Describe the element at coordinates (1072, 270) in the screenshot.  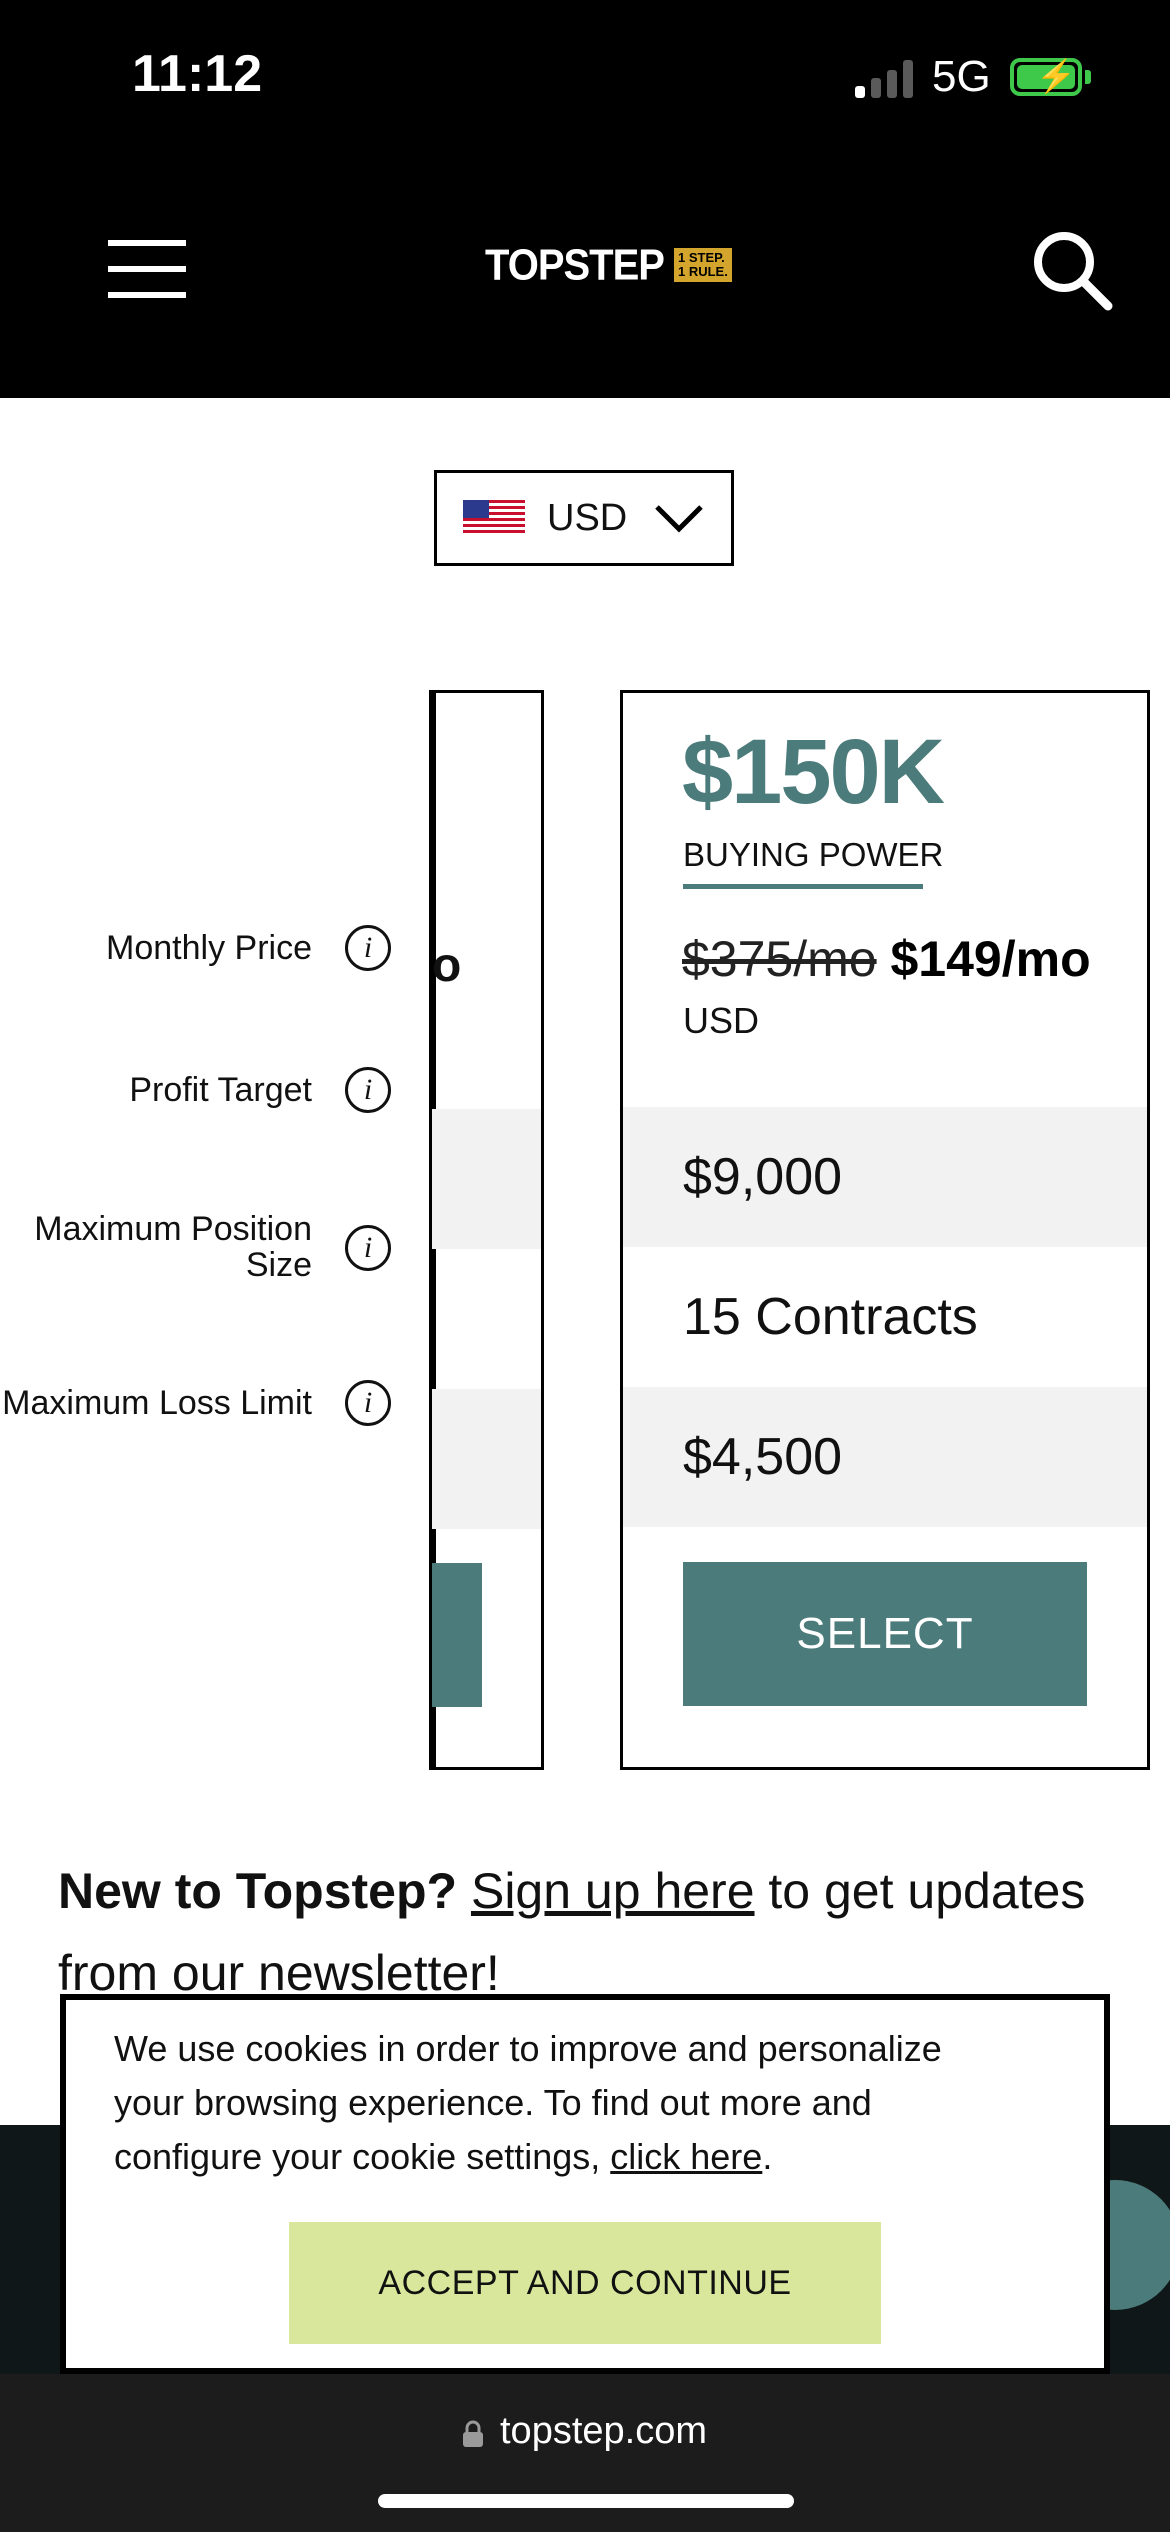
I see `search-icon` at that location.